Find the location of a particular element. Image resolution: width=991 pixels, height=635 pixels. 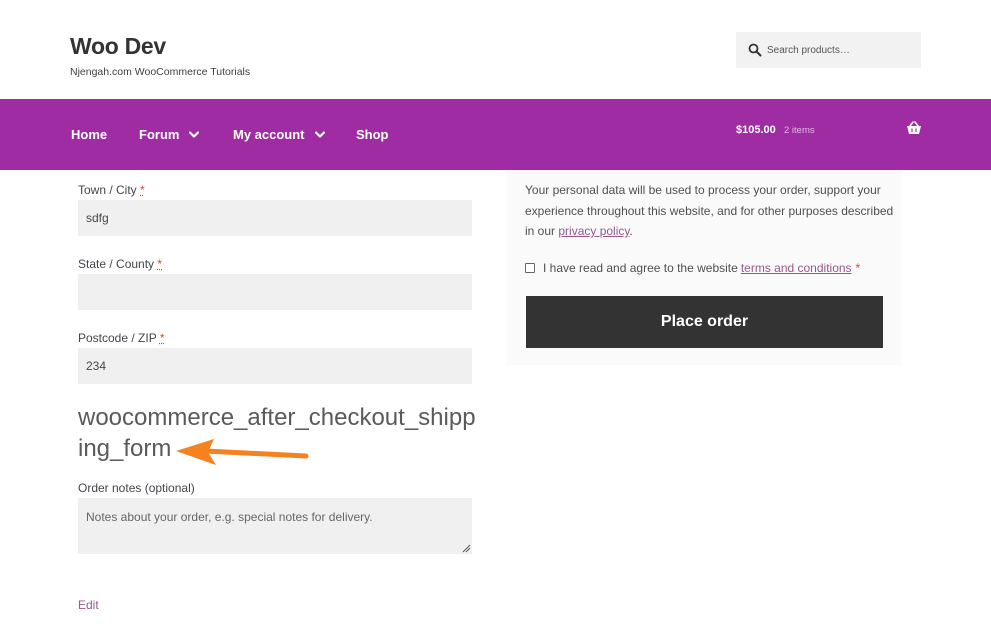

nav-item-forum: Forum is located at coordinates (169, 134).